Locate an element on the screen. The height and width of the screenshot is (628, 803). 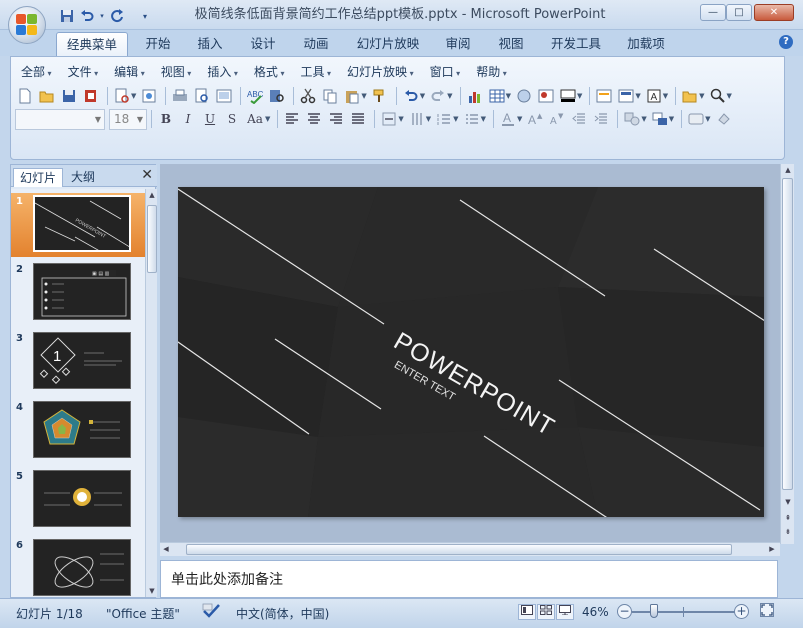
slide-sorter-button is located at coordinates (546, 612).